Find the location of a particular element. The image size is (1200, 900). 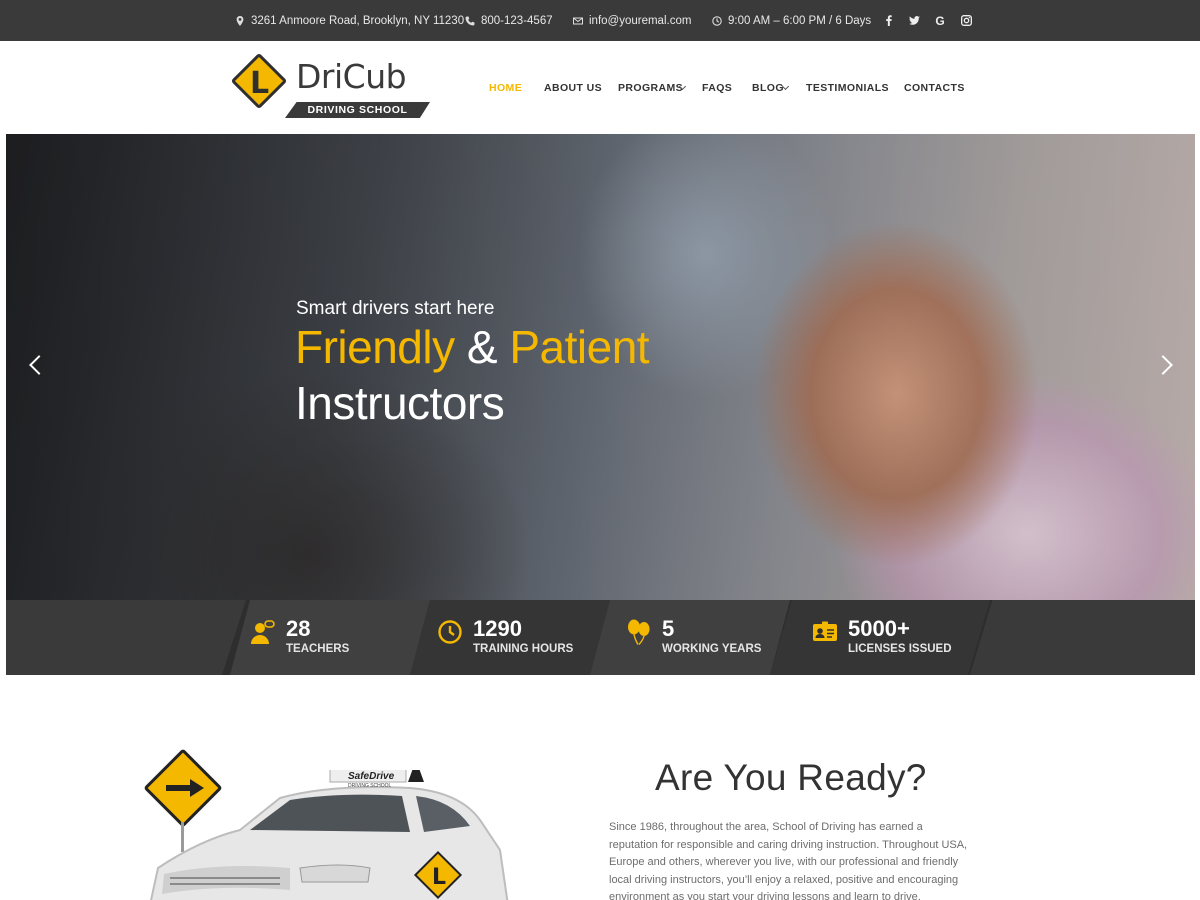

phone-info: 800-123-4567 is located at coordinates (509, 20).